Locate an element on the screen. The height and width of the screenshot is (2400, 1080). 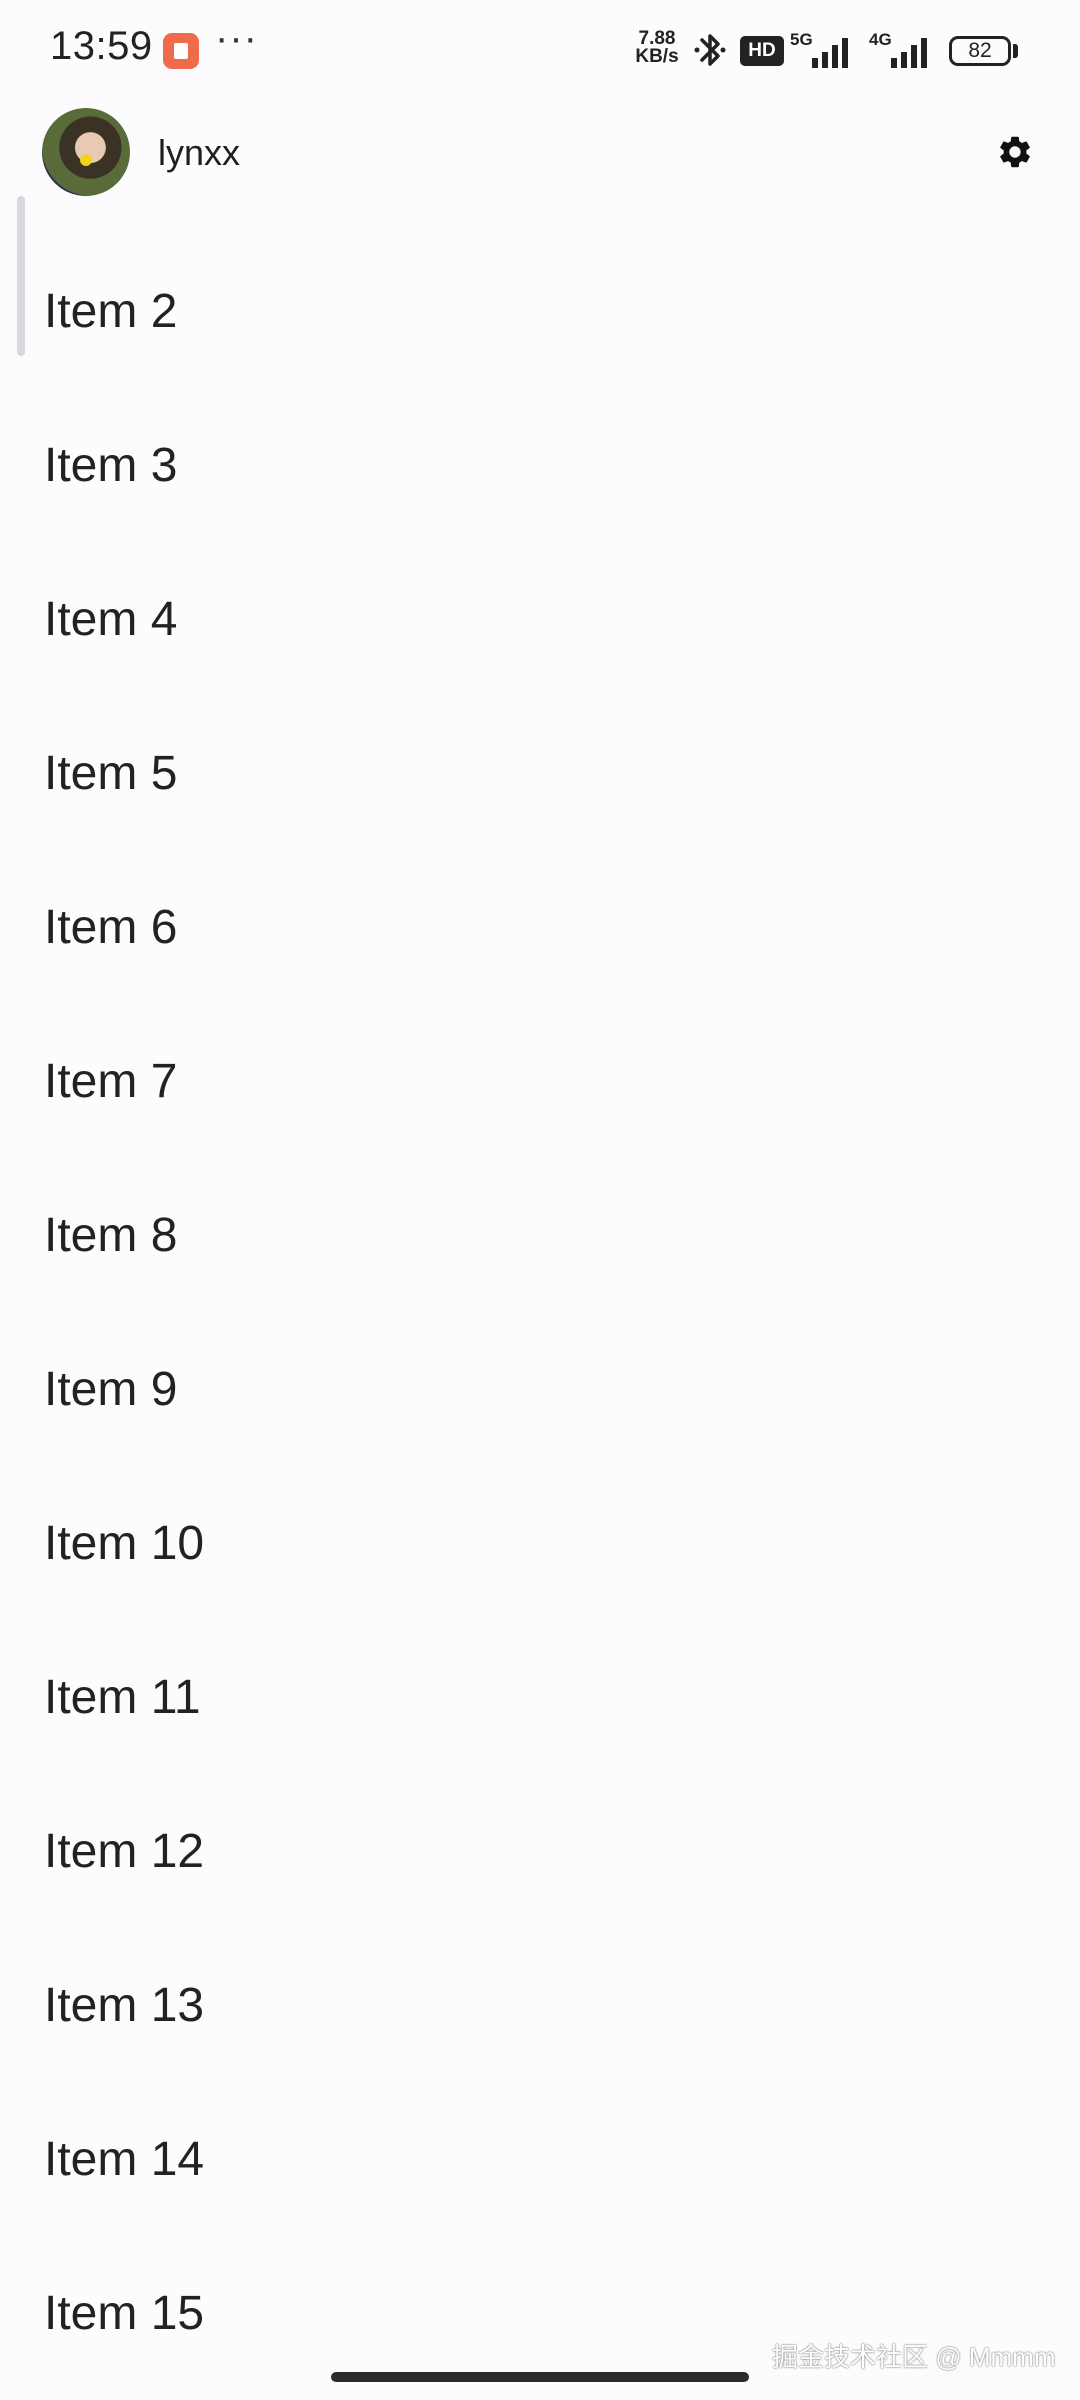
list-item: Item 13 is located at coordinates (124, 2006).